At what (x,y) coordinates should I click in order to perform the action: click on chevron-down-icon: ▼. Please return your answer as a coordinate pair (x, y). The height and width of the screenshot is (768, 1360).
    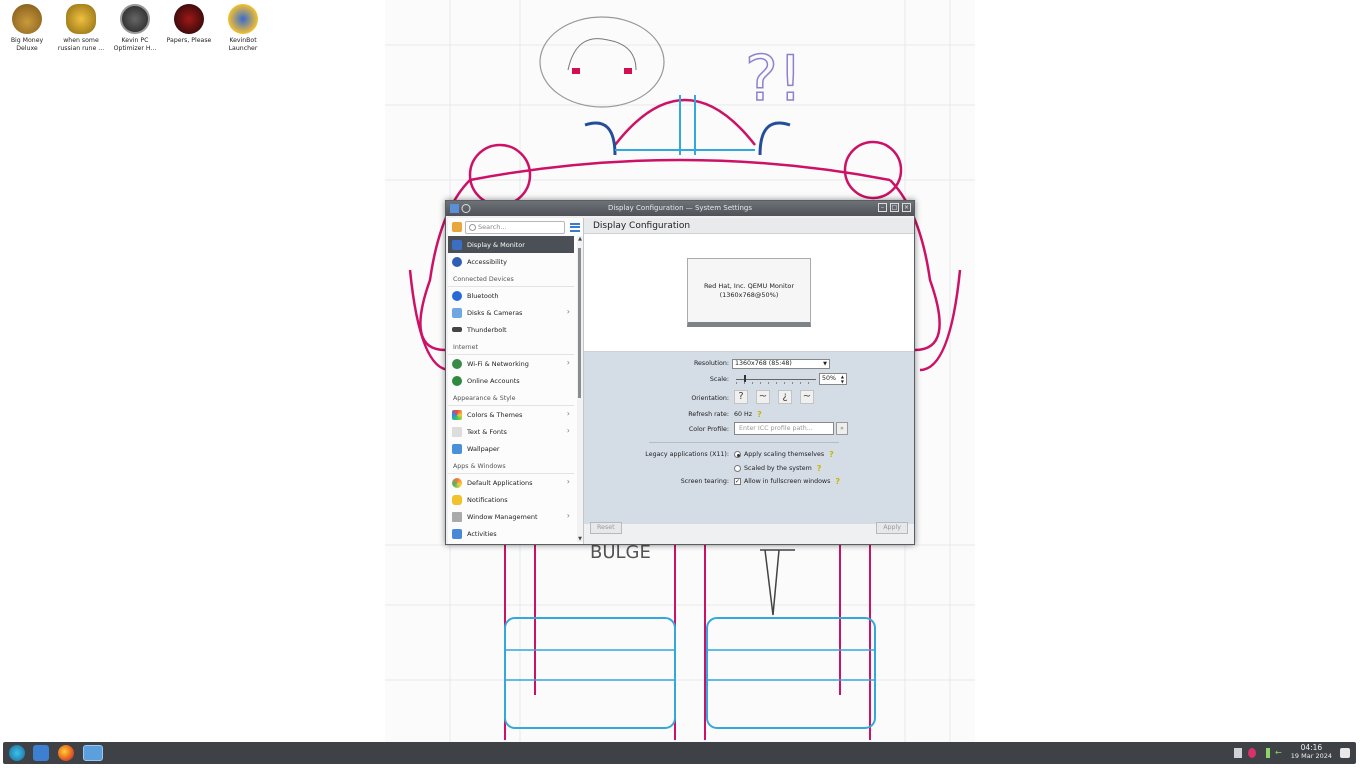
    Looking at the image, I should click on (825, 364).